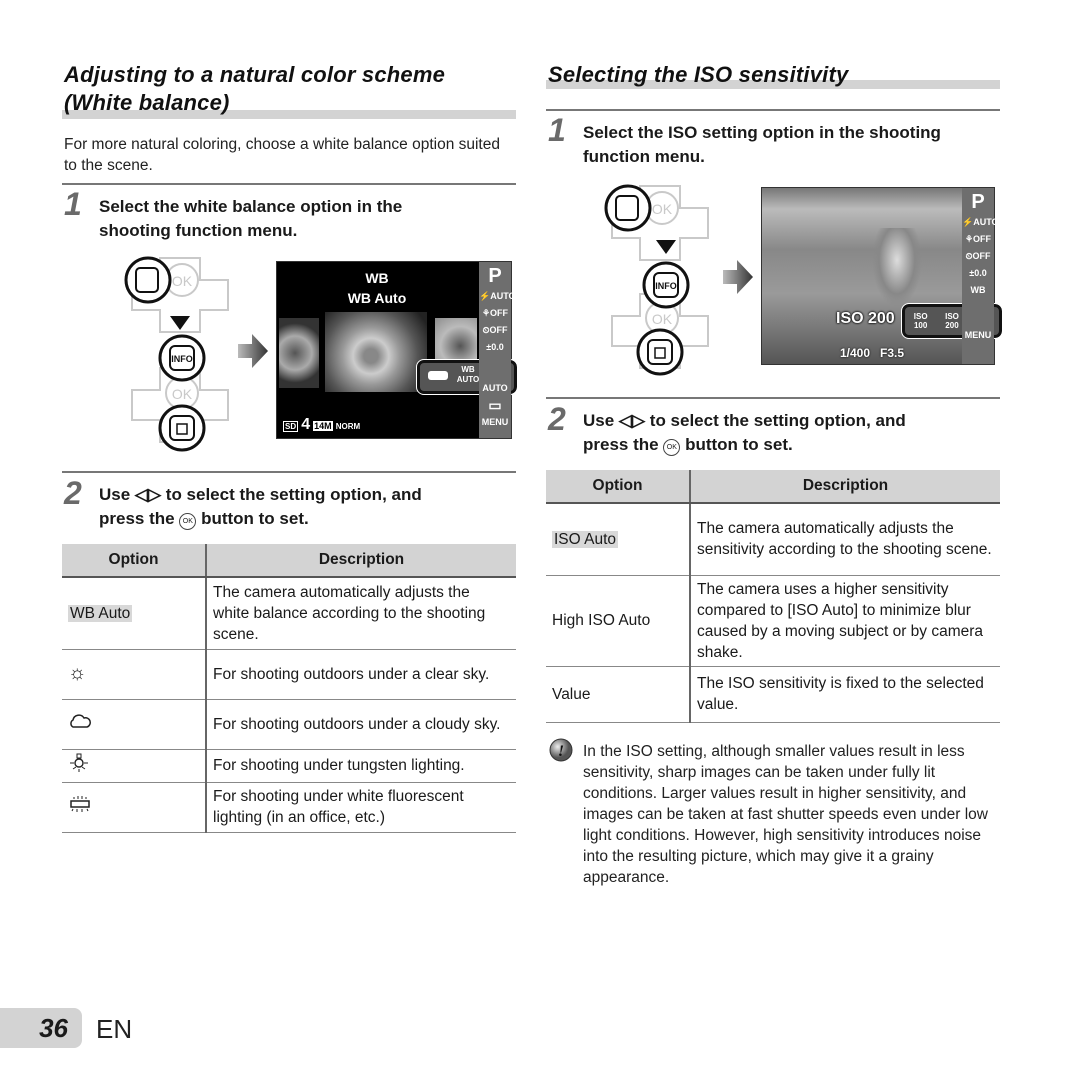  Describe the element at coordinates (253, 351) in the screenshot. I see `arrow-right-icon` at that location.